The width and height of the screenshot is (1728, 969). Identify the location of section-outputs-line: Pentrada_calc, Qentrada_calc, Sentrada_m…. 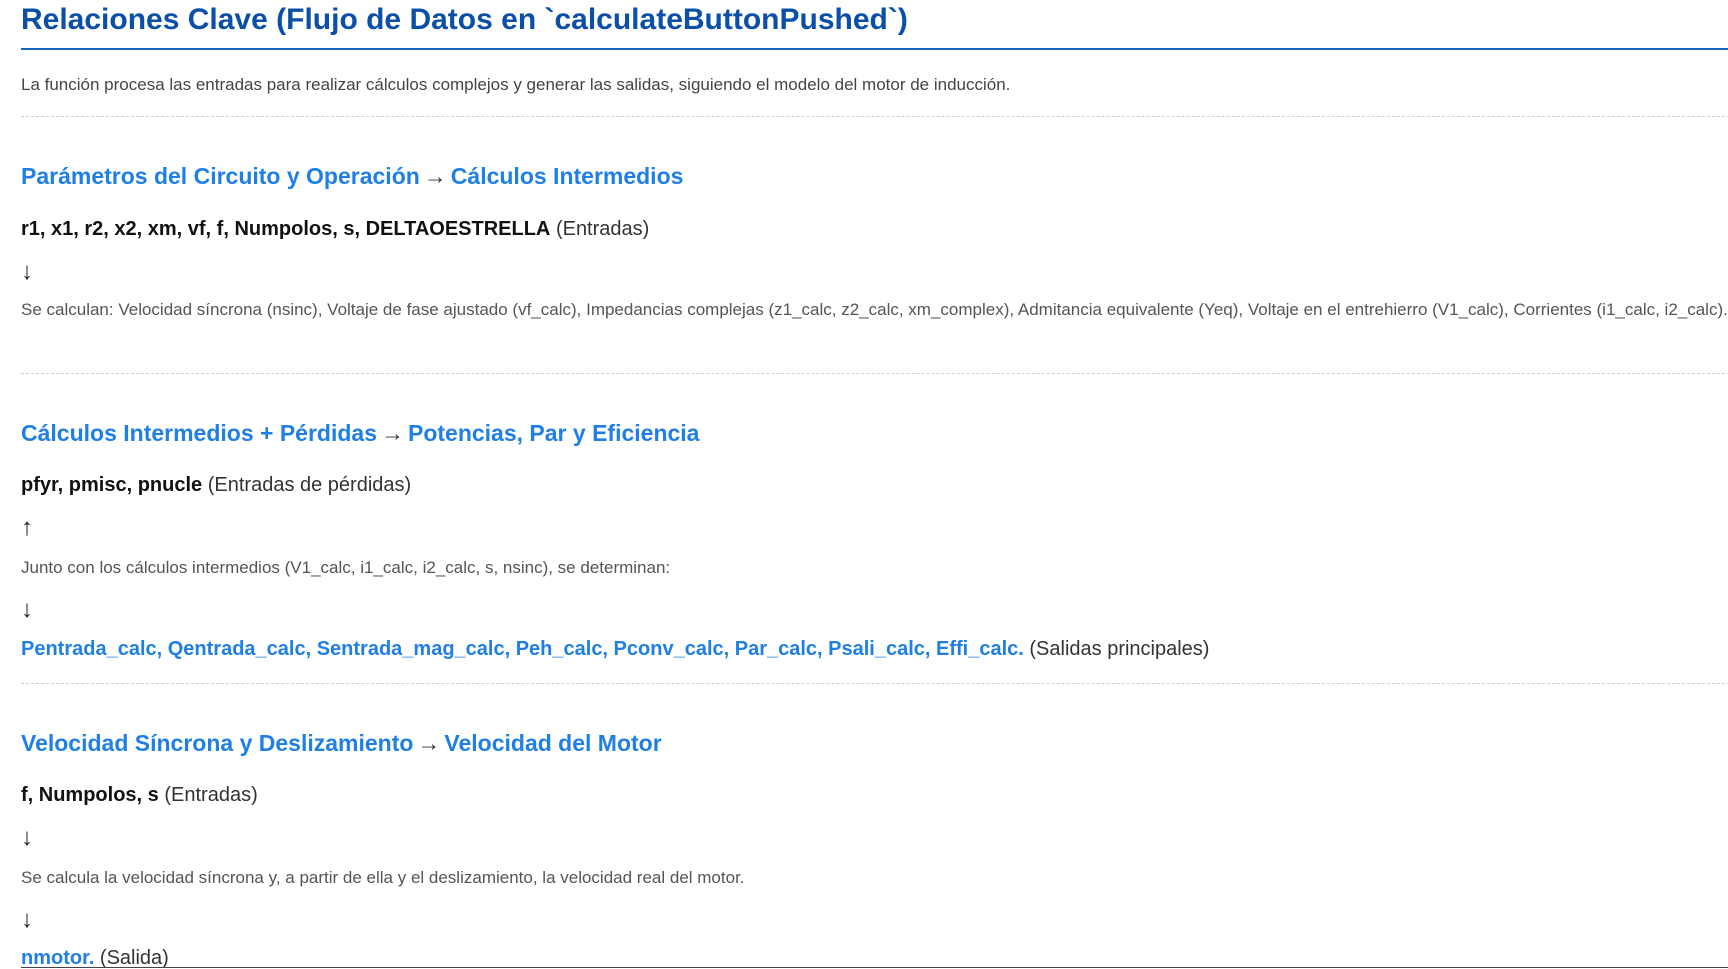
(615, 649).